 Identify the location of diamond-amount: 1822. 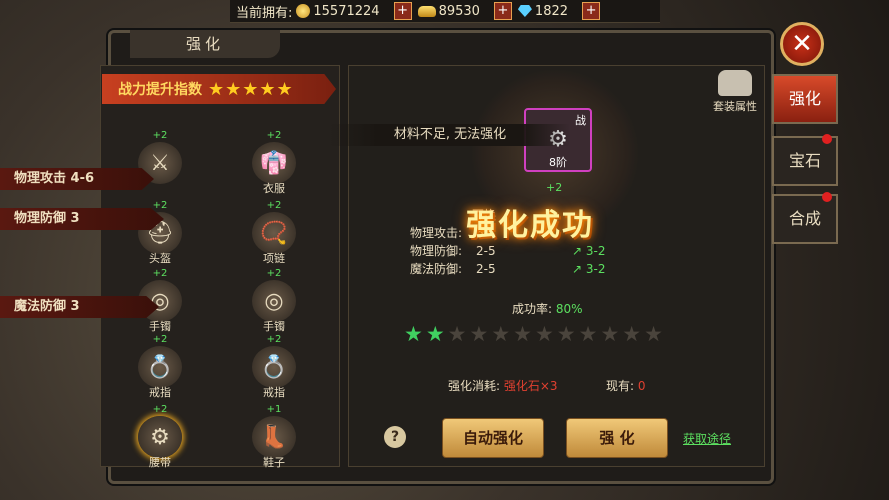
(551, 11).